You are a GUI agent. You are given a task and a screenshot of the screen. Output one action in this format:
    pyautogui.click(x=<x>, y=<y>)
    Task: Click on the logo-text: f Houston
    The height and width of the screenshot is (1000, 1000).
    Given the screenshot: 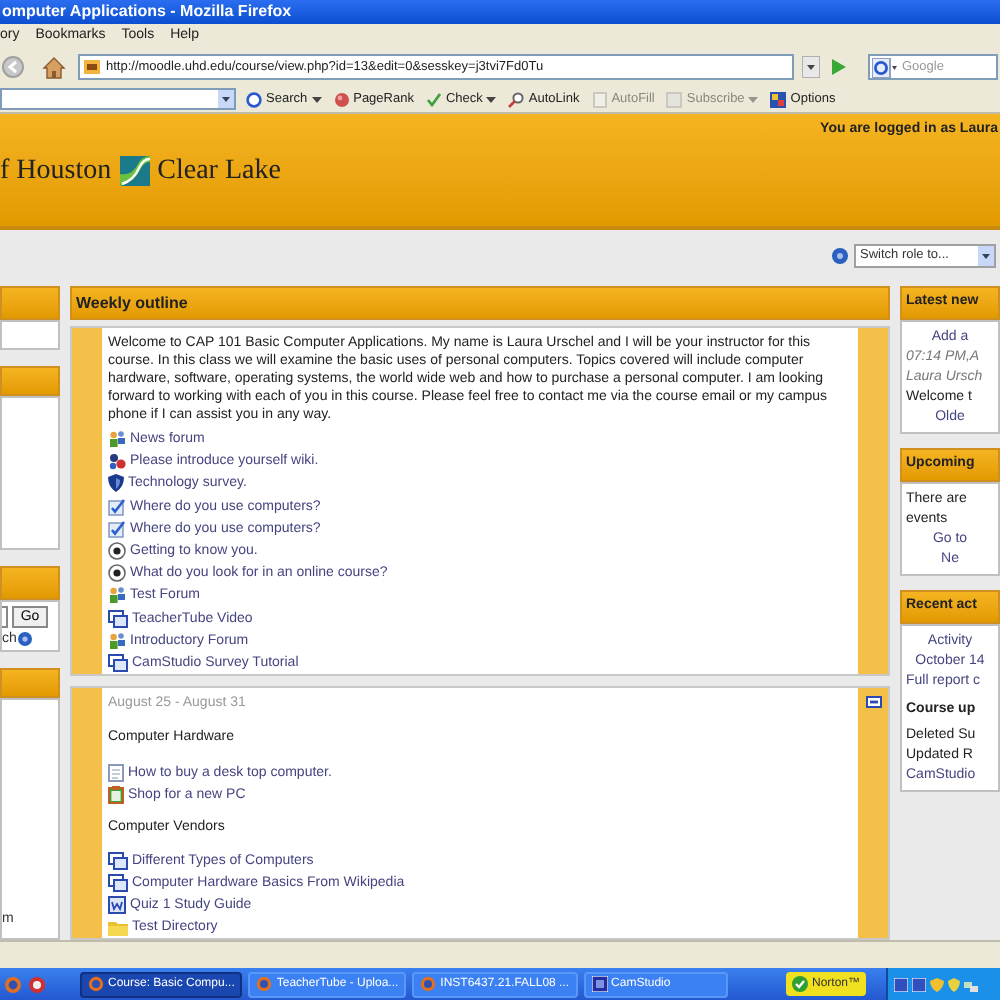 What is the action you would take?
    pyautogui.click(x=56, y=171)
    